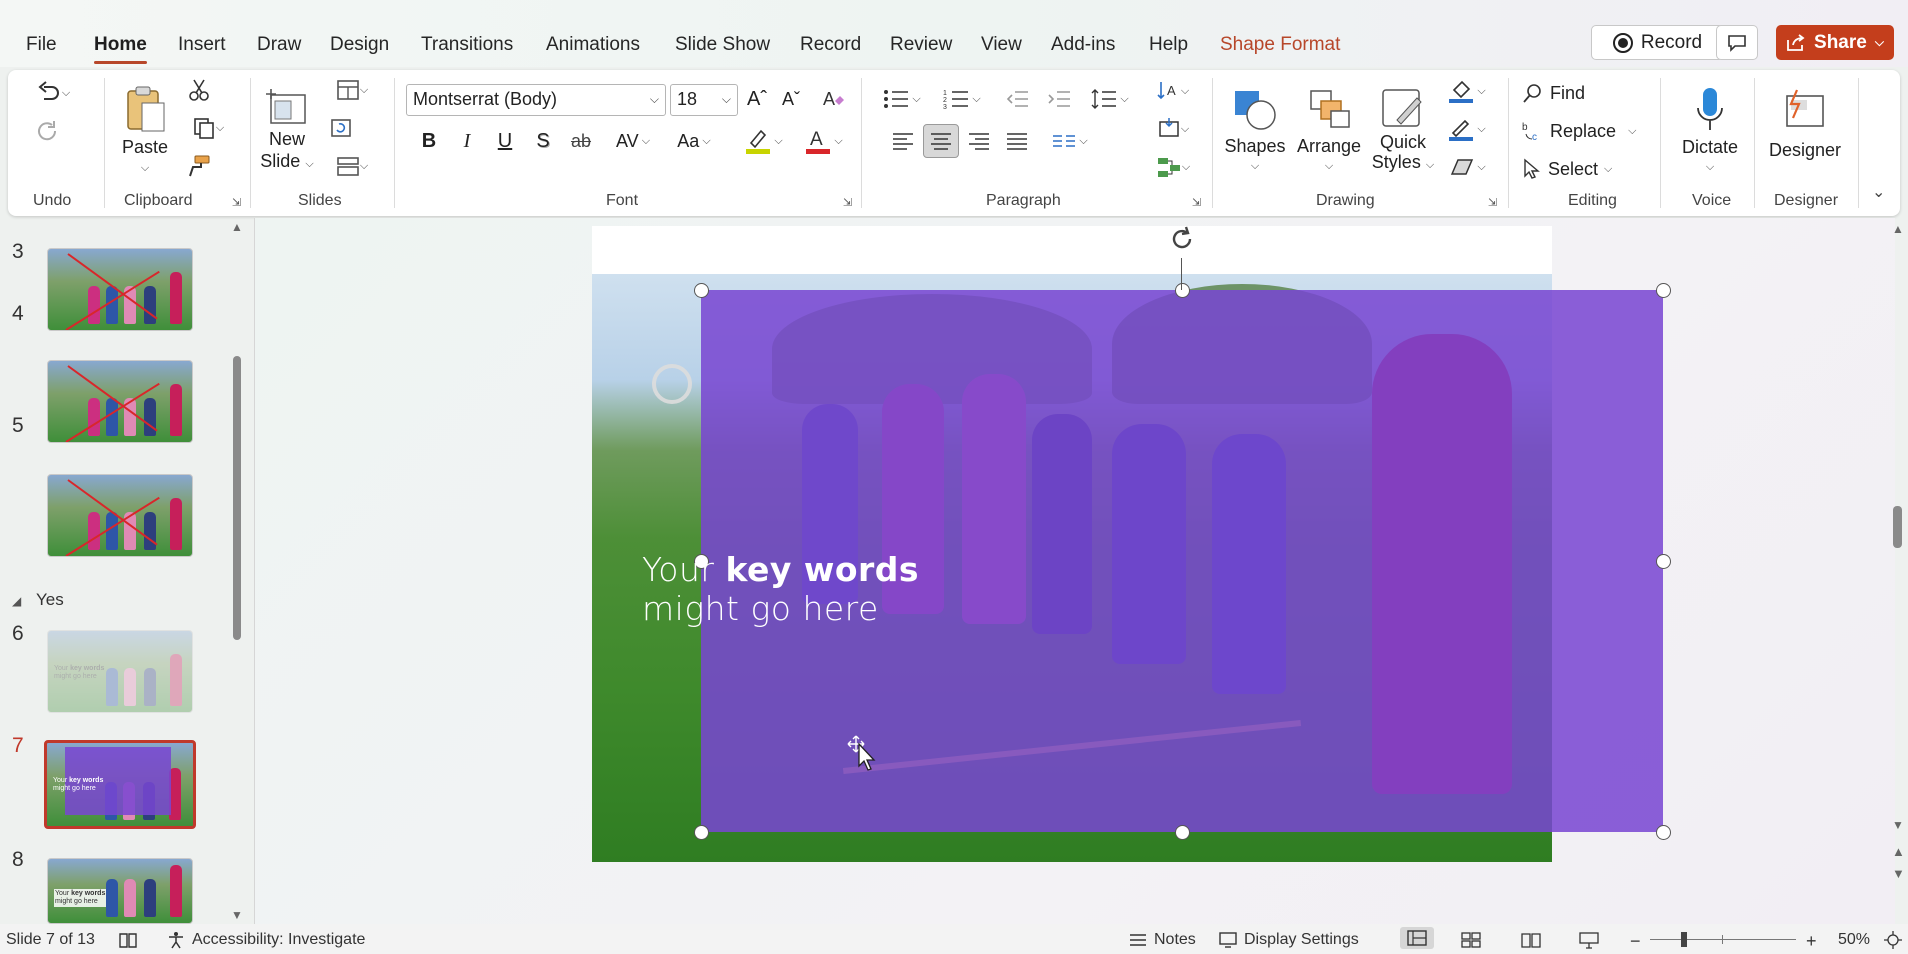  Describe the element at coordinates (1182, 239) in the screenshot. I see `rotate-handle-icon` at that location.